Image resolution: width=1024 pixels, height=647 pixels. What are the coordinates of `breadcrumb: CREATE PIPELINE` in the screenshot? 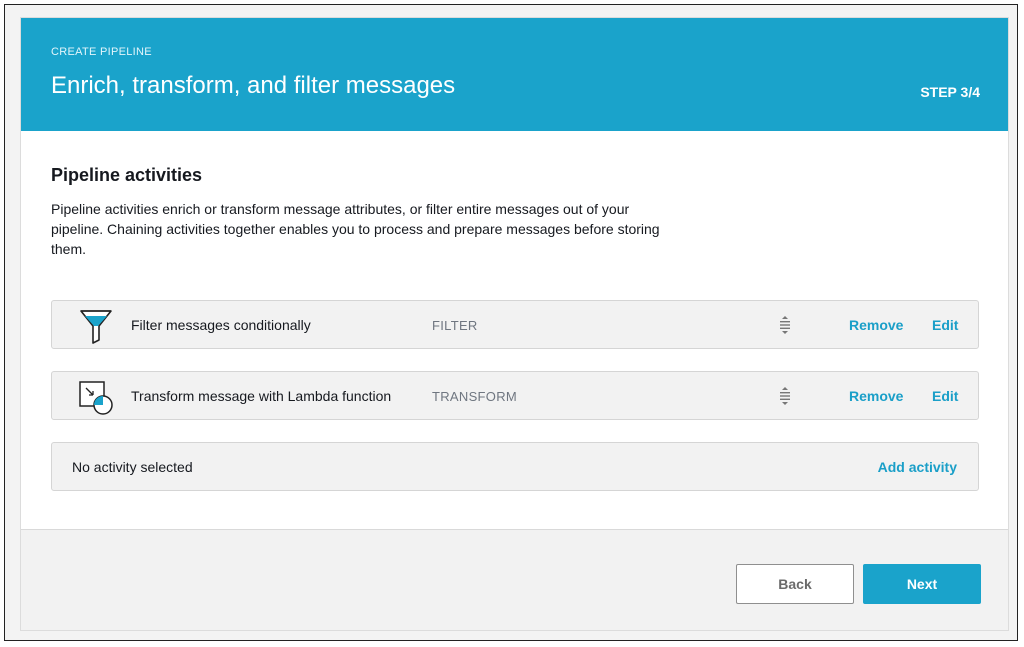 It's located at (101, 52).